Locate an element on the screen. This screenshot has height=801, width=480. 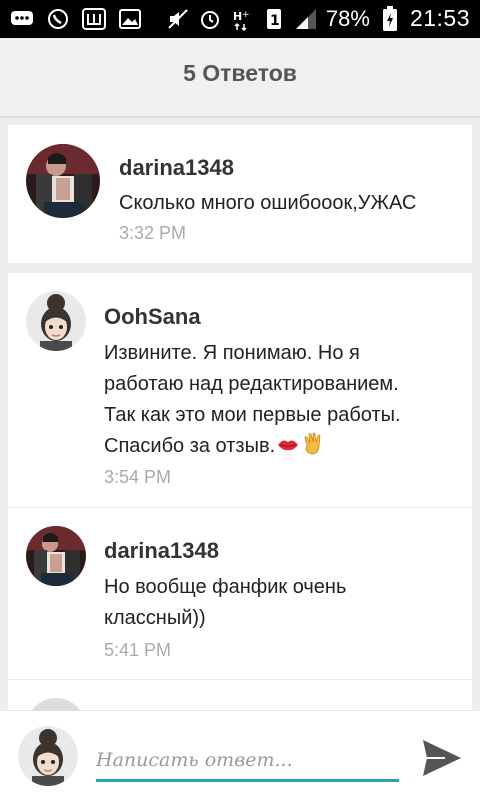
svg-text: H is located at coordinates (237, 16).